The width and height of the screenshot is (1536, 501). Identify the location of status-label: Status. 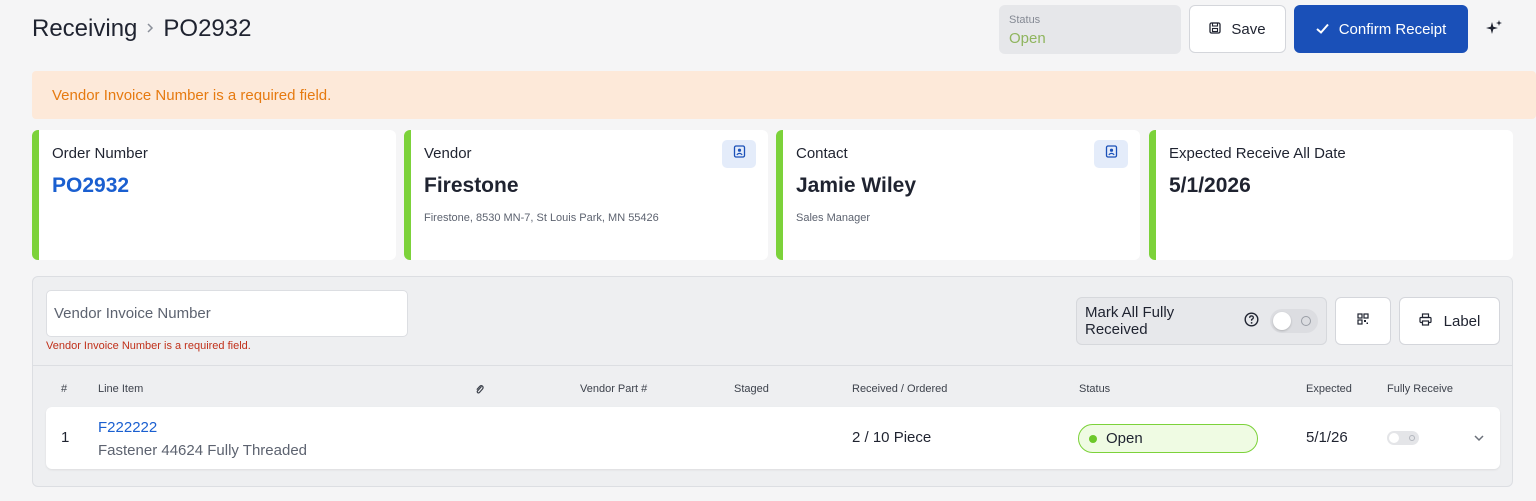
(1025, 20).